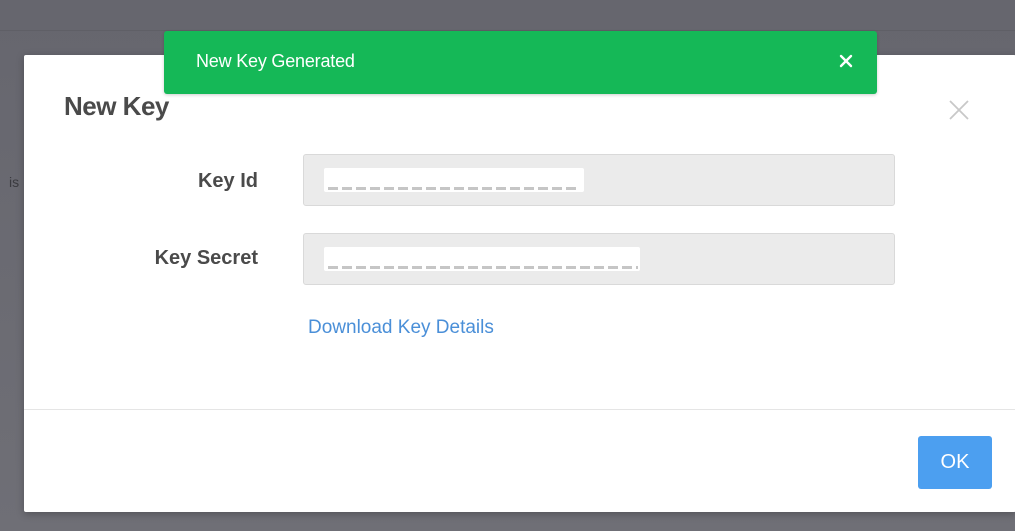 The height and width of the screenshot is (531, 1015). I want to click on key-secret-label: Key Secret, so click(206, 258).